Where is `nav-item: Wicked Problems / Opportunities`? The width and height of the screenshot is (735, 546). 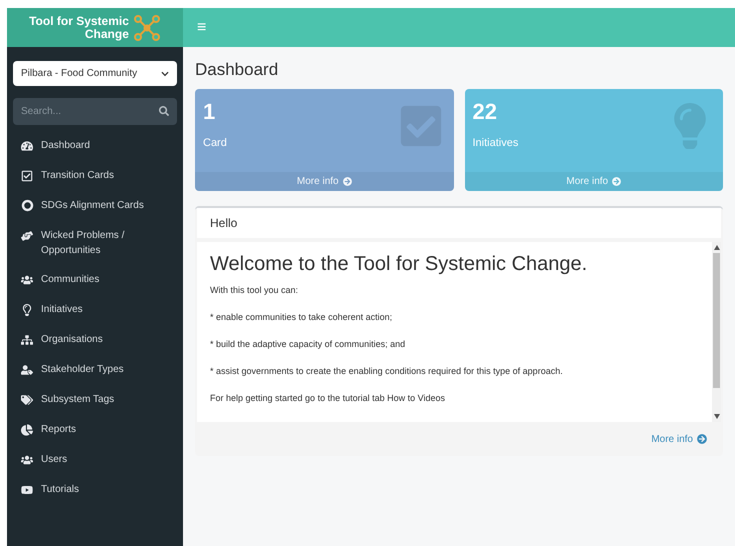
nav-item: Wicked Problems / Opportunities is located at coordinates (95, 243).